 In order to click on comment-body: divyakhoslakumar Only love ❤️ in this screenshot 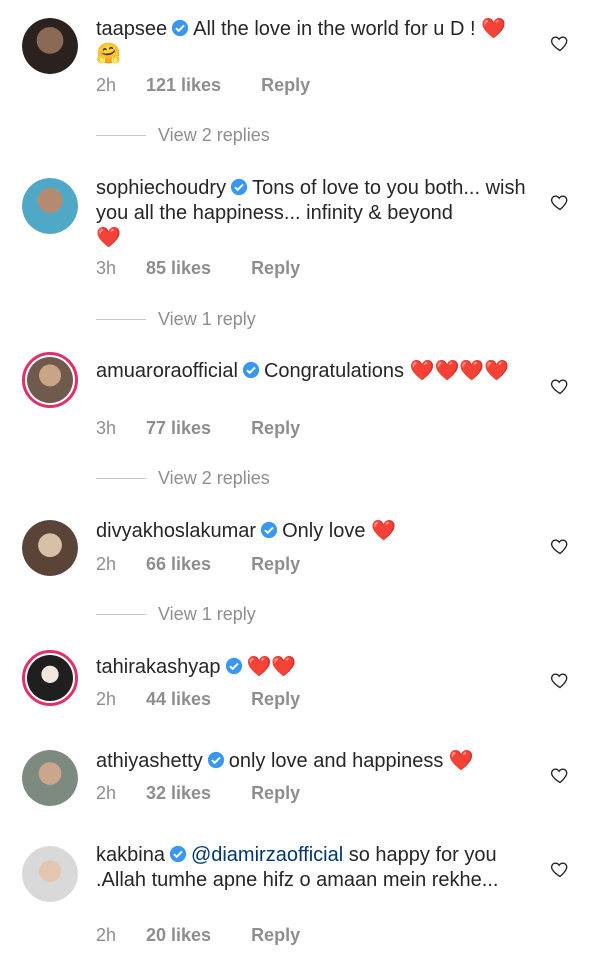, I will do `click(316, 531)`.